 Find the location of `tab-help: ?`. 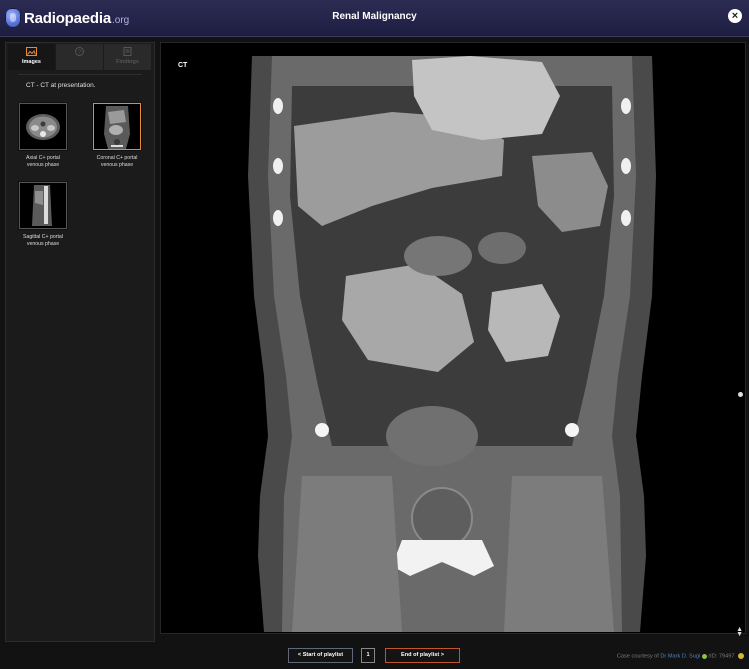

tab-help: ? is located at coordinates (79, 57).